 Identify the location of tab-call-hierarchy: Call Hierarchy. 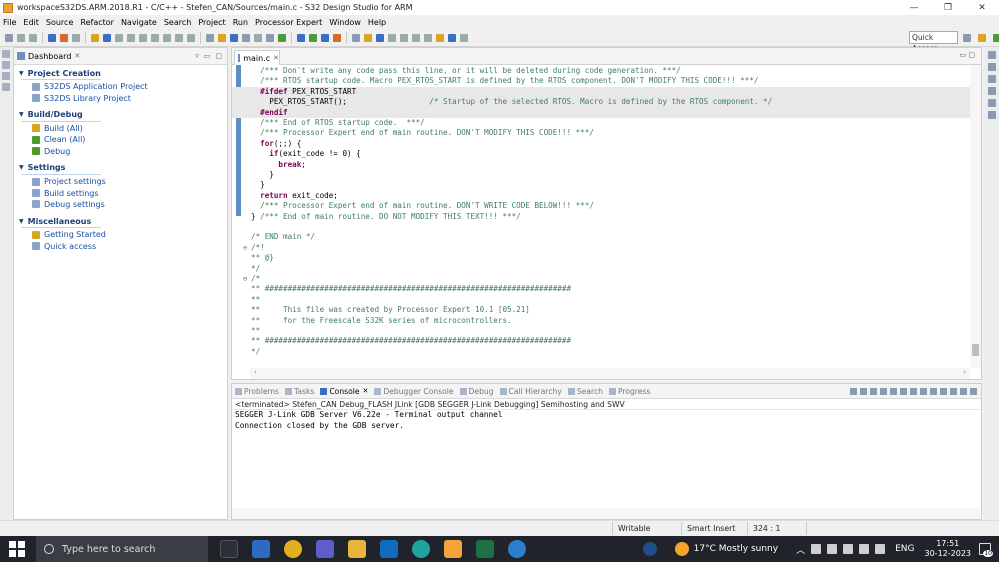
(530, 391).